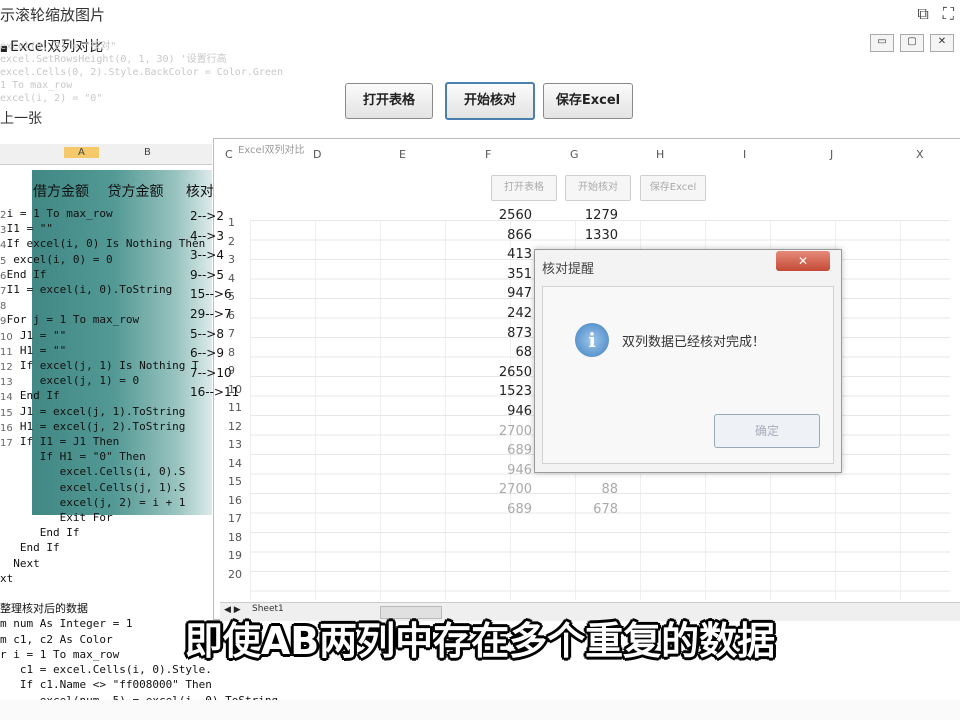 This screenshot has height=720, width=960. Describe the element at coordinates (519, 294) in the screenshot. I see `cell-value: 947` at that location.